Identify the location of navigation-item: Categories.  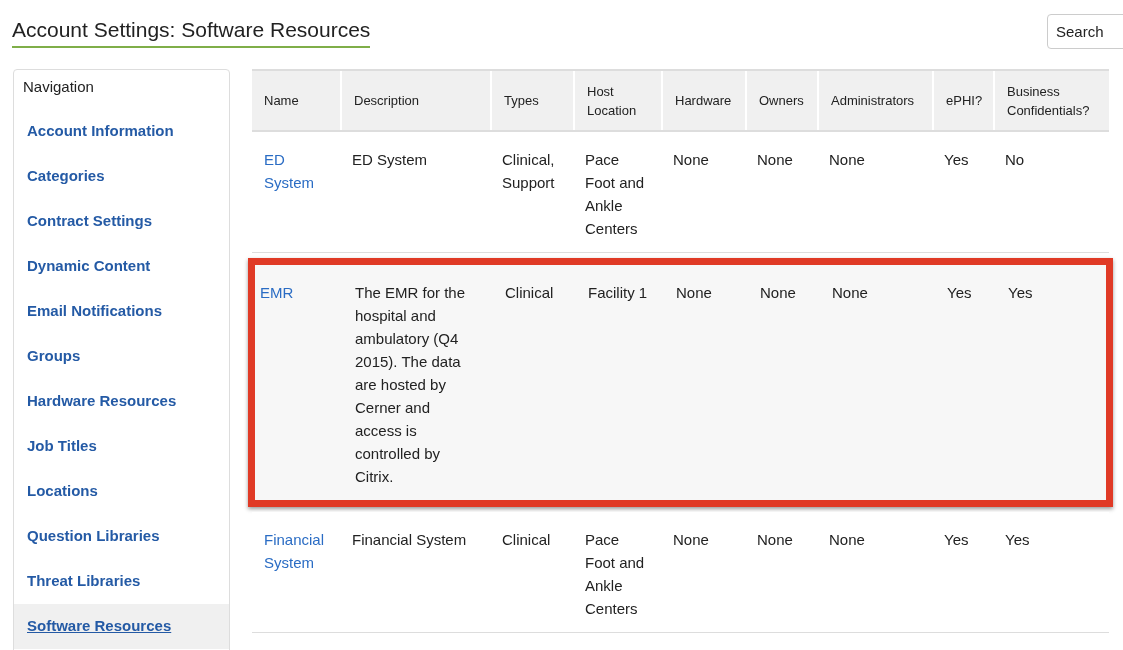
(121, 176).